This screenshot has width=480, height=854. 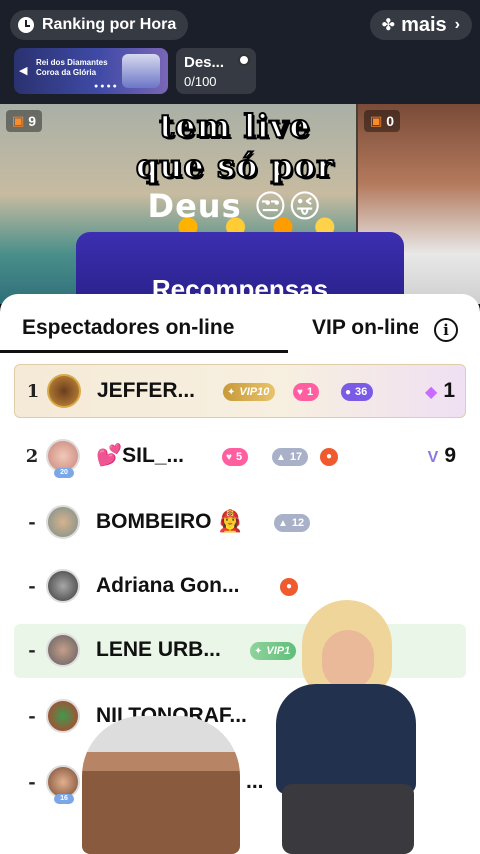 What do you see at coordinates (424, 24) in the screenshot?
I see `more-label: mais` at bounding box center [424, 24].